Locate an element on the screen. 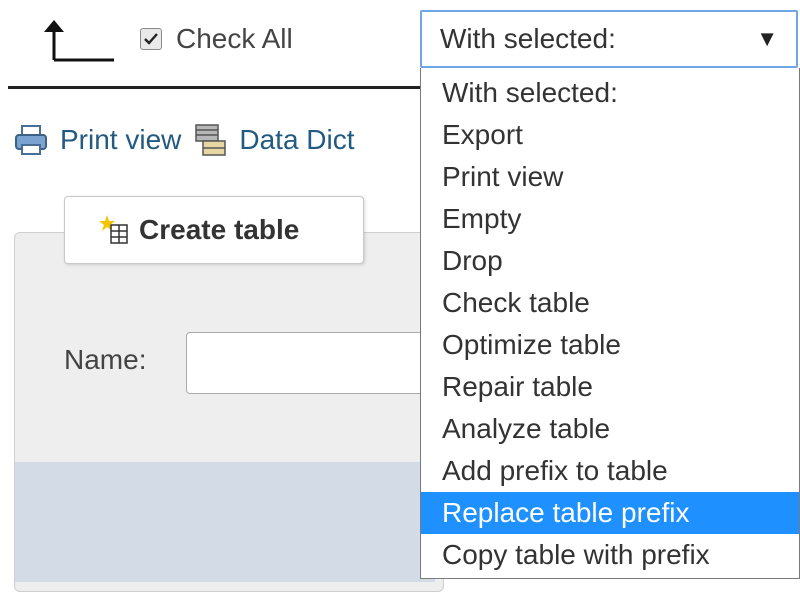  option-analyze-table: Analyze table is located at coordinates (610, 429).